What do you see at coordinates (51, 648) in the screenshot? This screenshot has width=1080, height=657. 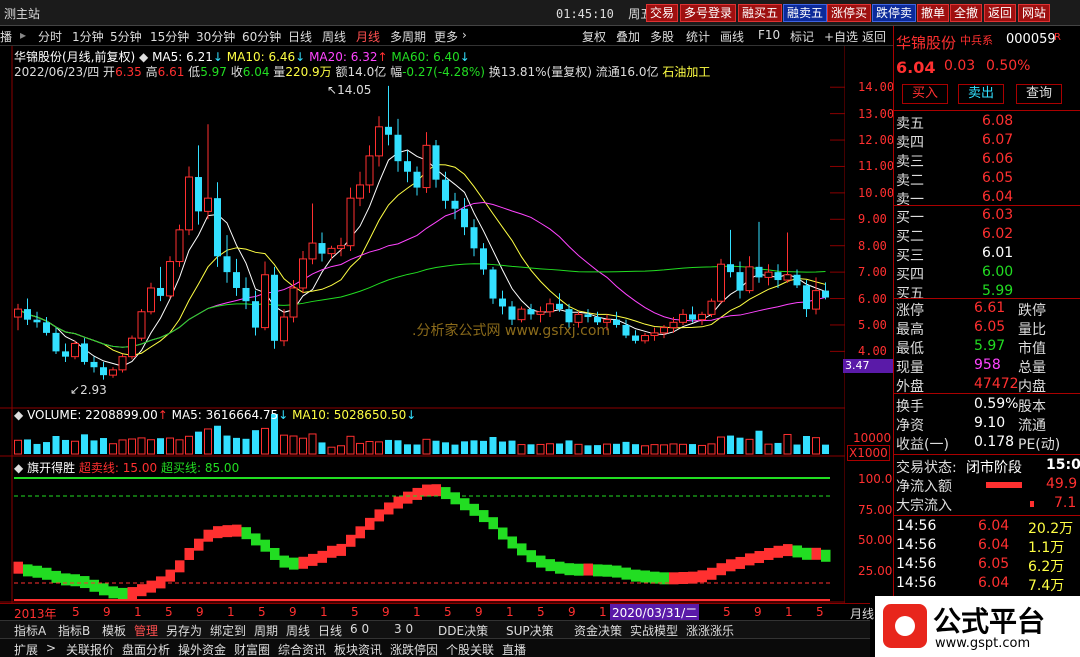 I see `bottom-nav-item: >` at bounding box center [51, 648].